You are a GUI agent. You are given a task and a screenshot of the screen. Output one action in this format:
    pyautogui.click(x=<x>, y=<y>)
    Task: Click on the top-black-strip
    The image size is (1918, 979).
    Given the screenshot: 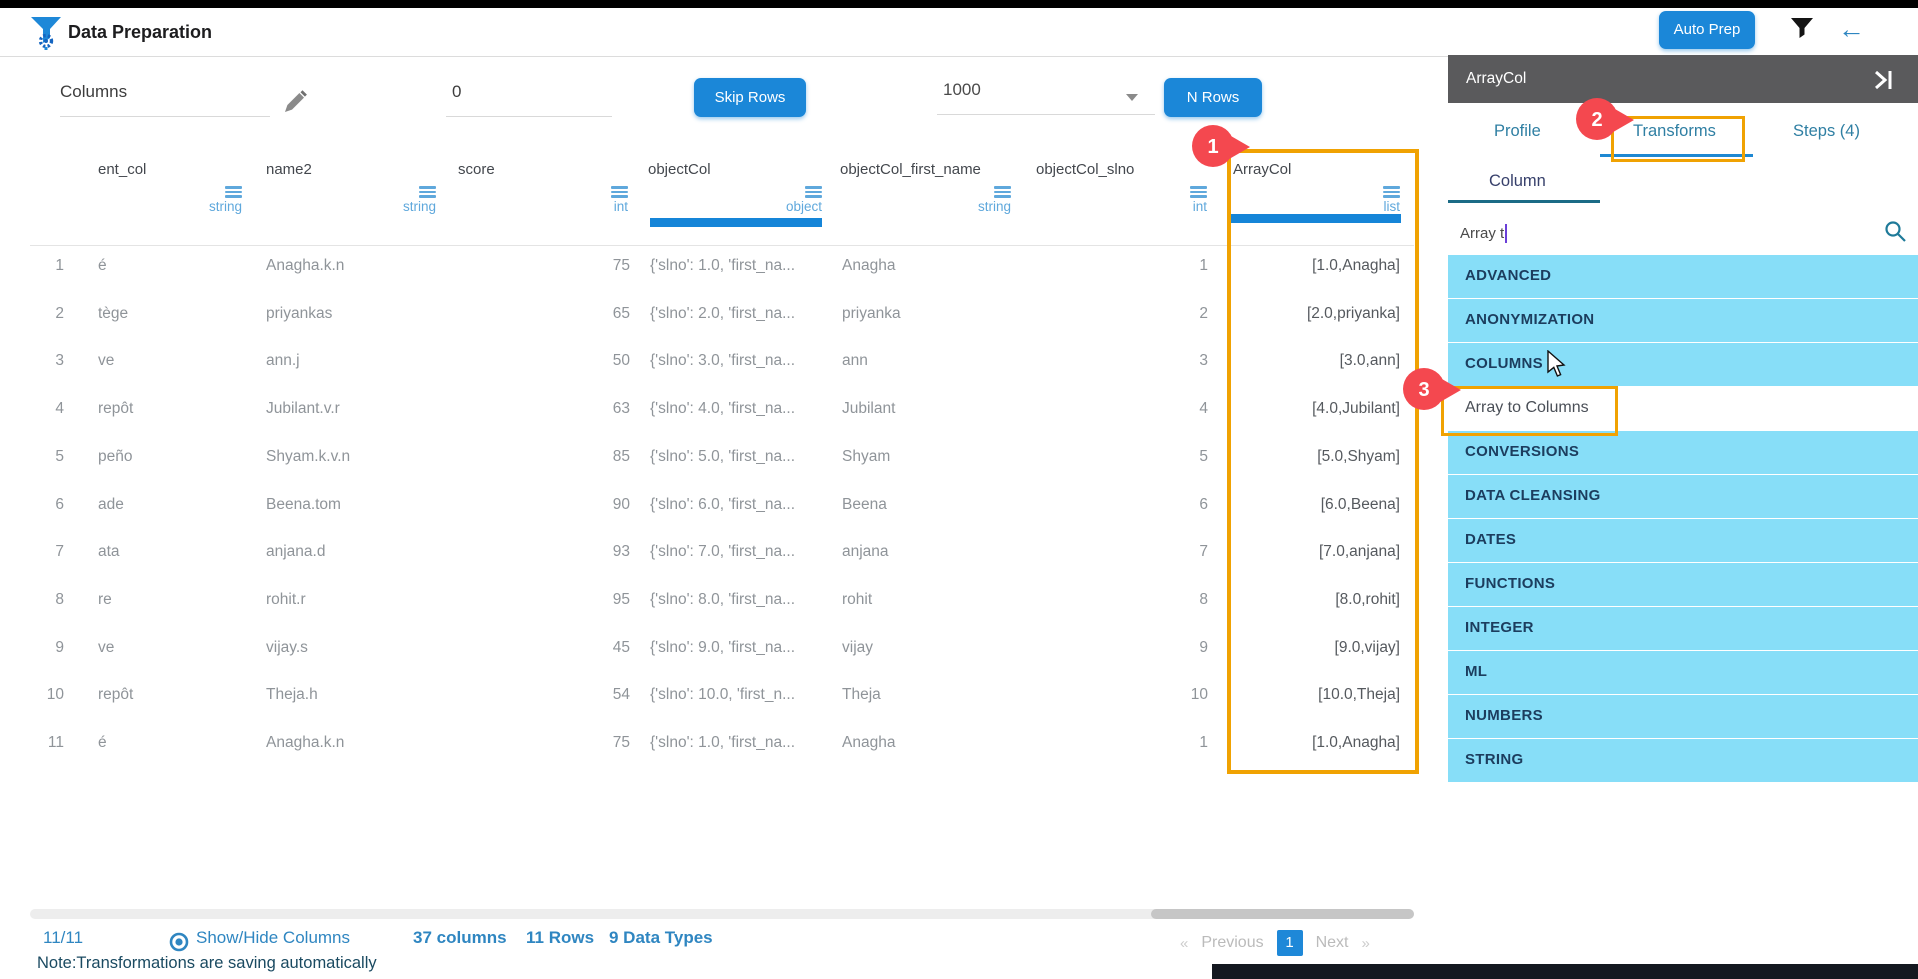 What is the action you would take?
    pyautogui.click(x=959, y=4)
    